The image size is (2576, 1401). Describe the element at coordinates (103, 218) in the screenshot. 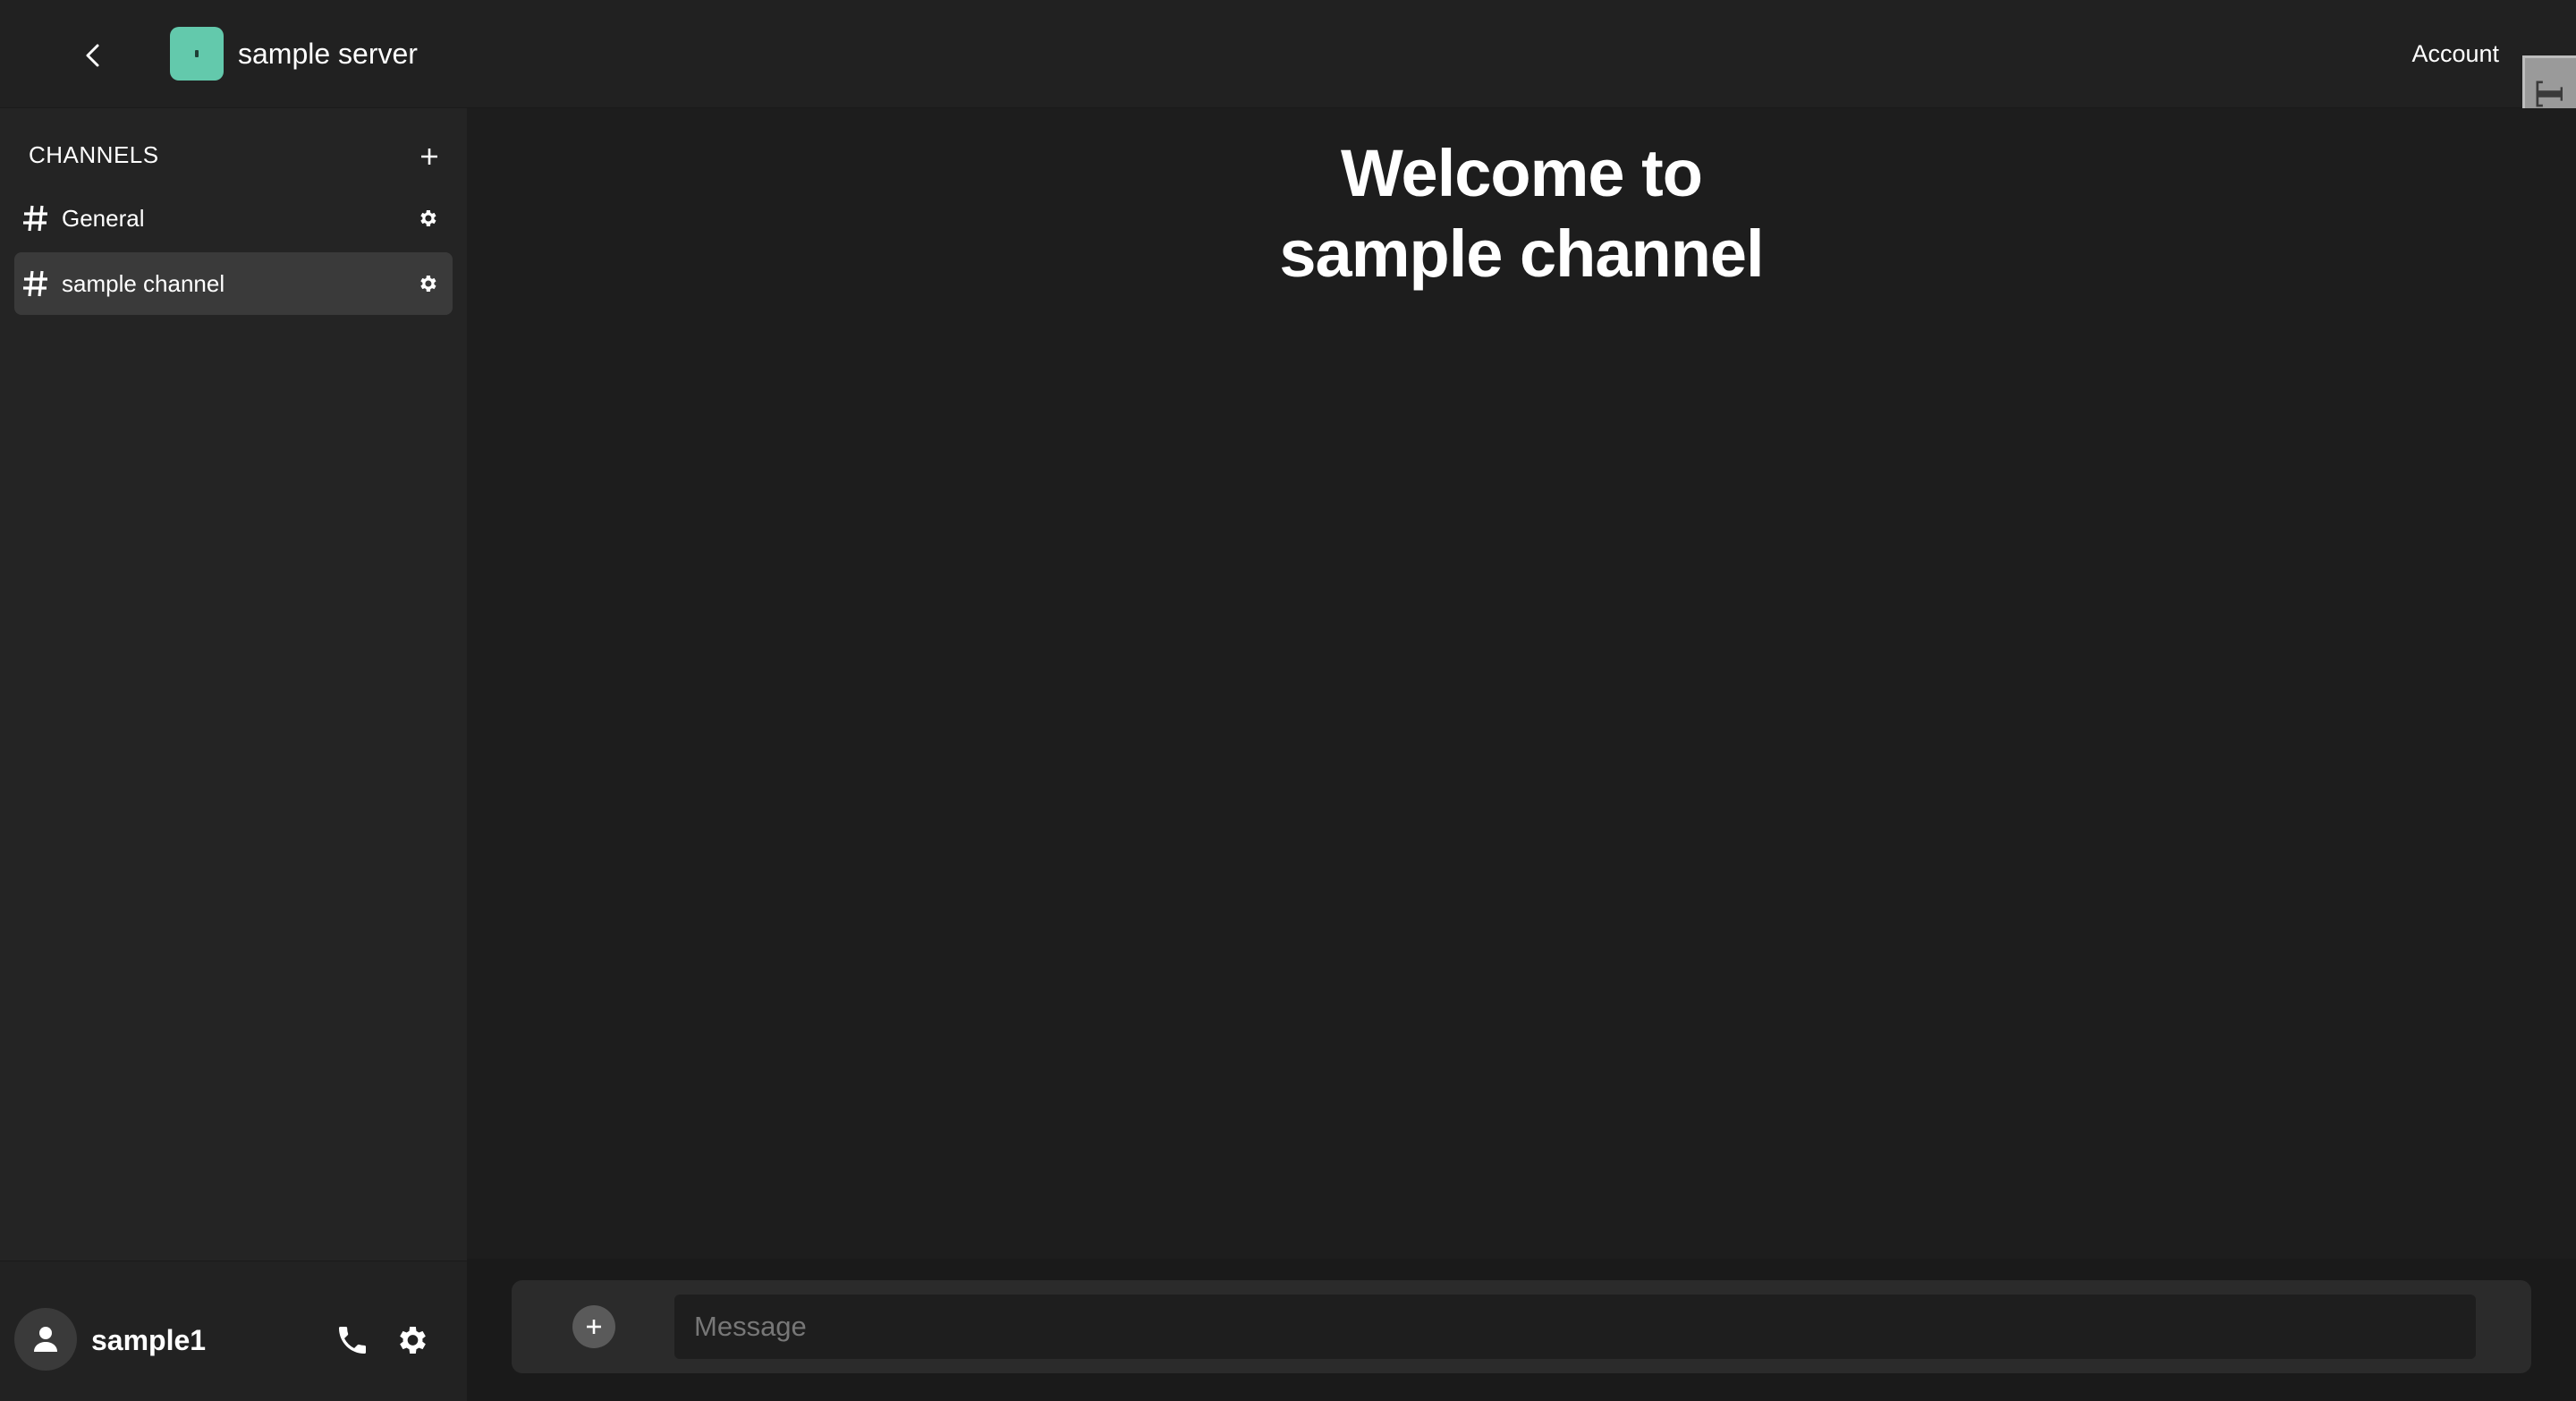

I see `channel-label: General` at that location.